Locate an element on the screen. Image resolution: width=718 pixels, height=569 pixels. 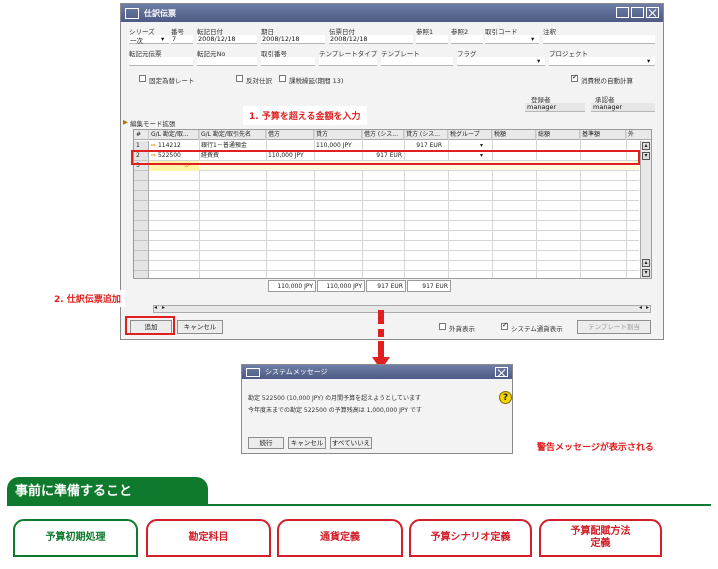
maximize-icon is located at coordinates (637, 12).